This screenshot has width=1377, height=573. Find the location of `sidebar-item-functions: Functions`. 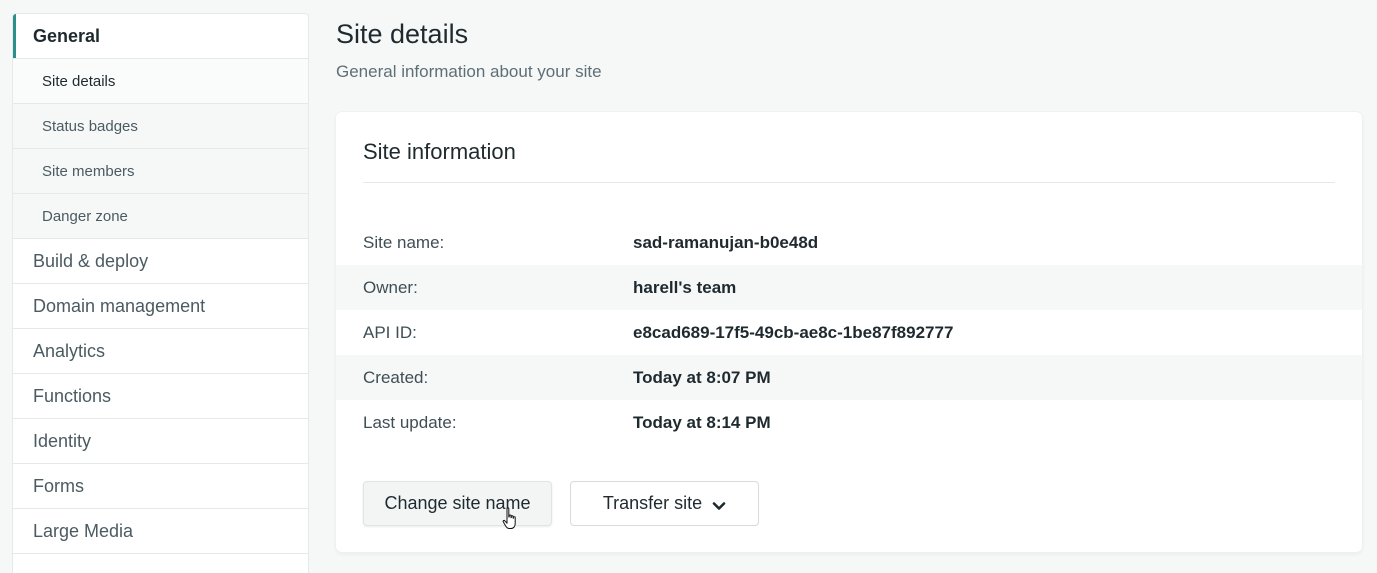

sidebar-item-functions: Functions is located at coordinates (160, 396).